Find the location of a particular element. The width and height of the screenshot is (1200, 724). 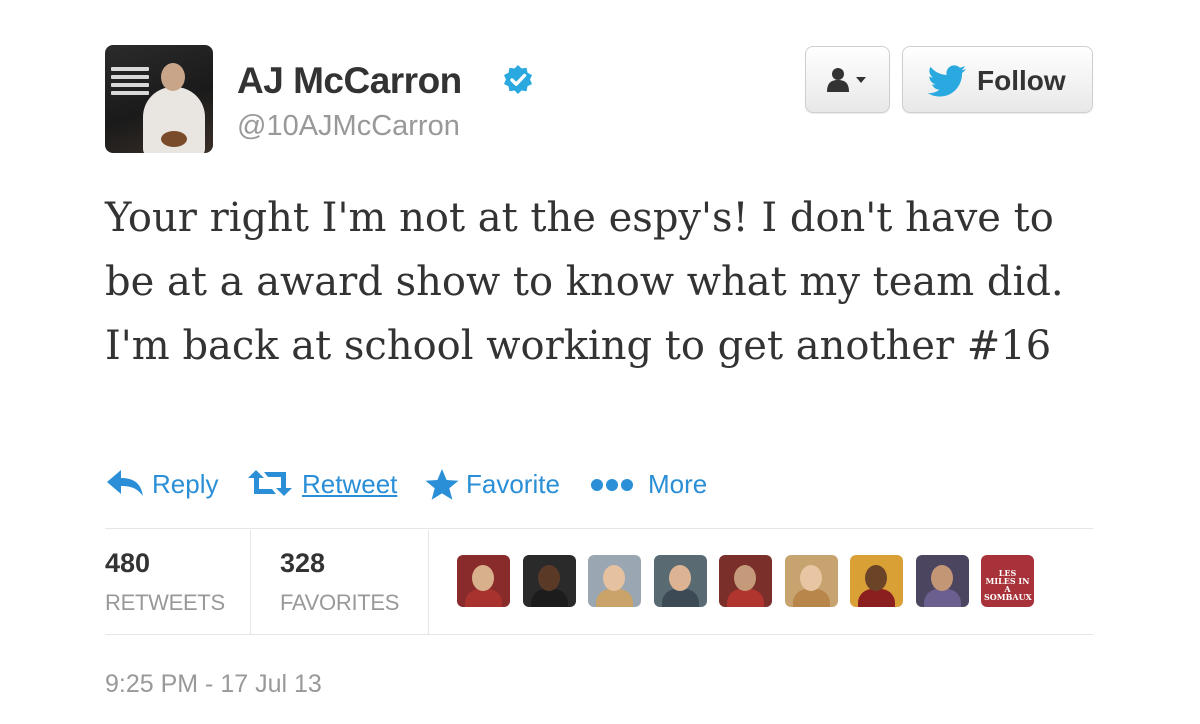

more-action: More is located at coordinates (654, 484).